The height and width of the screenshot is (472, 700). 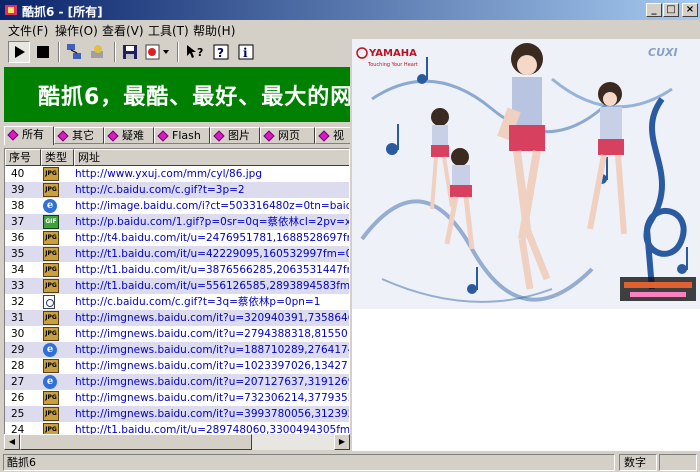 I want to click on toolbar: ? ? i, so click(x=175, y=53).